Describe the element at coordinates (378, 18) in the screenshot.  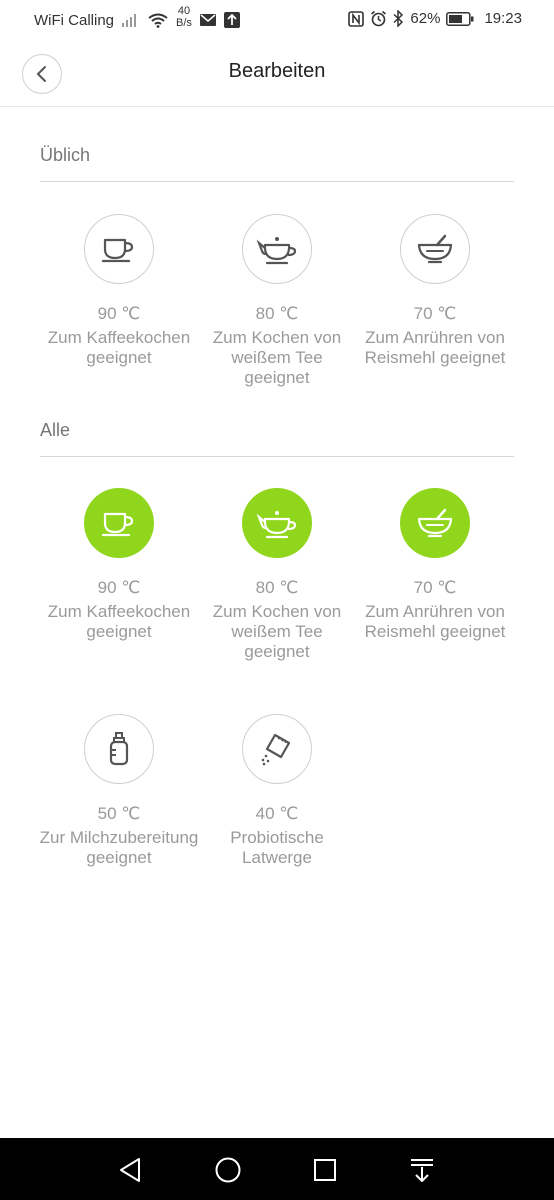
I see `alarm-icon` at that location.